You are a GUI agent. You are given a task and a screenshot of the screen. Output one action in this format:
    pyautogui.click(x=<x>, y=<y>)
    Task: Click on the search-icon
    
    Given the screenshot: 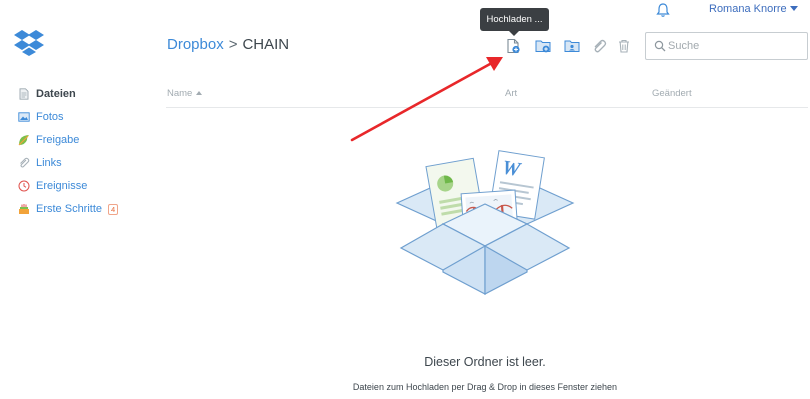 What is the action you would take?
    pyautogui.click(x=660, y=46)
    